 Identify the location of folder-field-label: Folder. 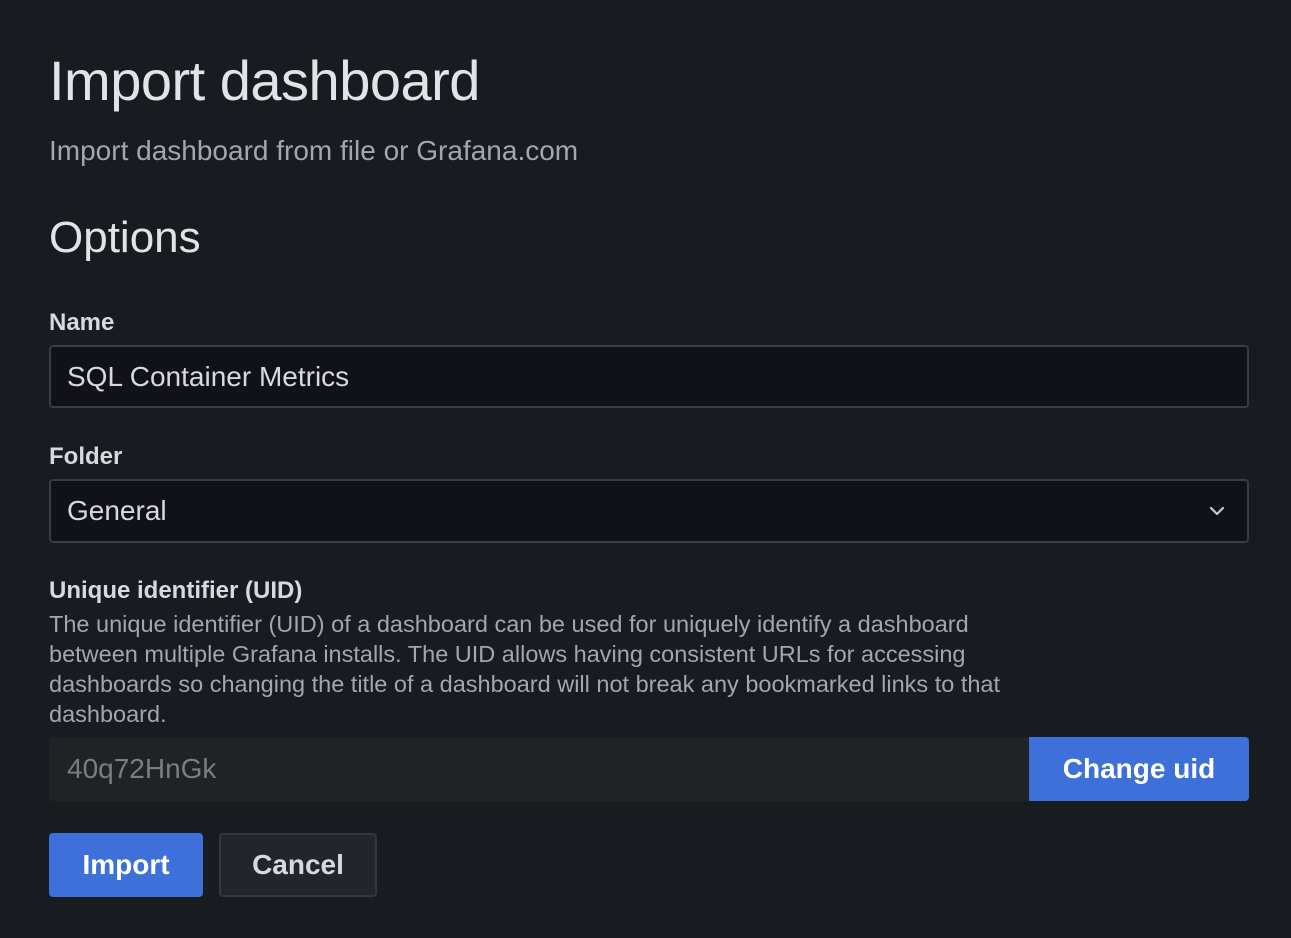
(86, 456).